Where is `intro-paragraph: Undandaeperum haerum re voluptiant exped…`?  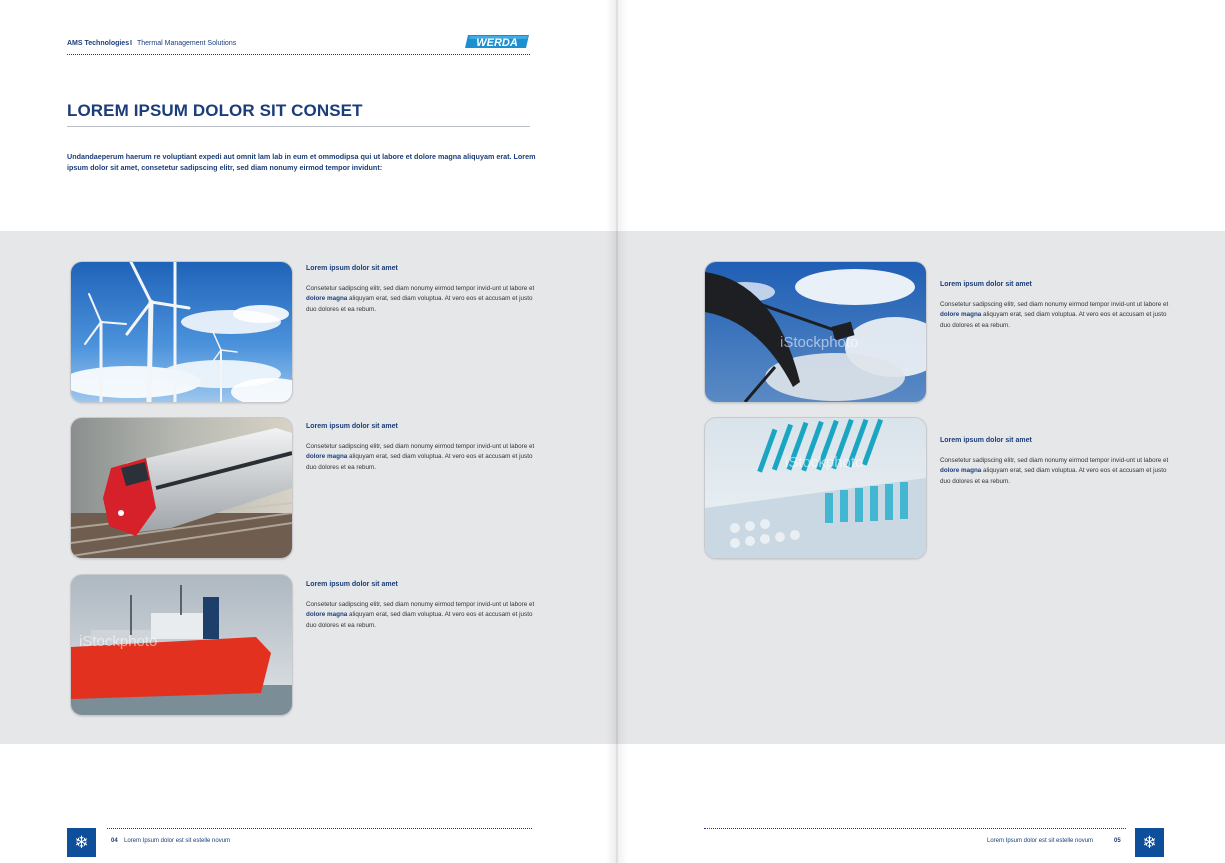
intro-paragraph: Undandaeperum haerum re voluptiant exped… is located at coordinates (301, 162).